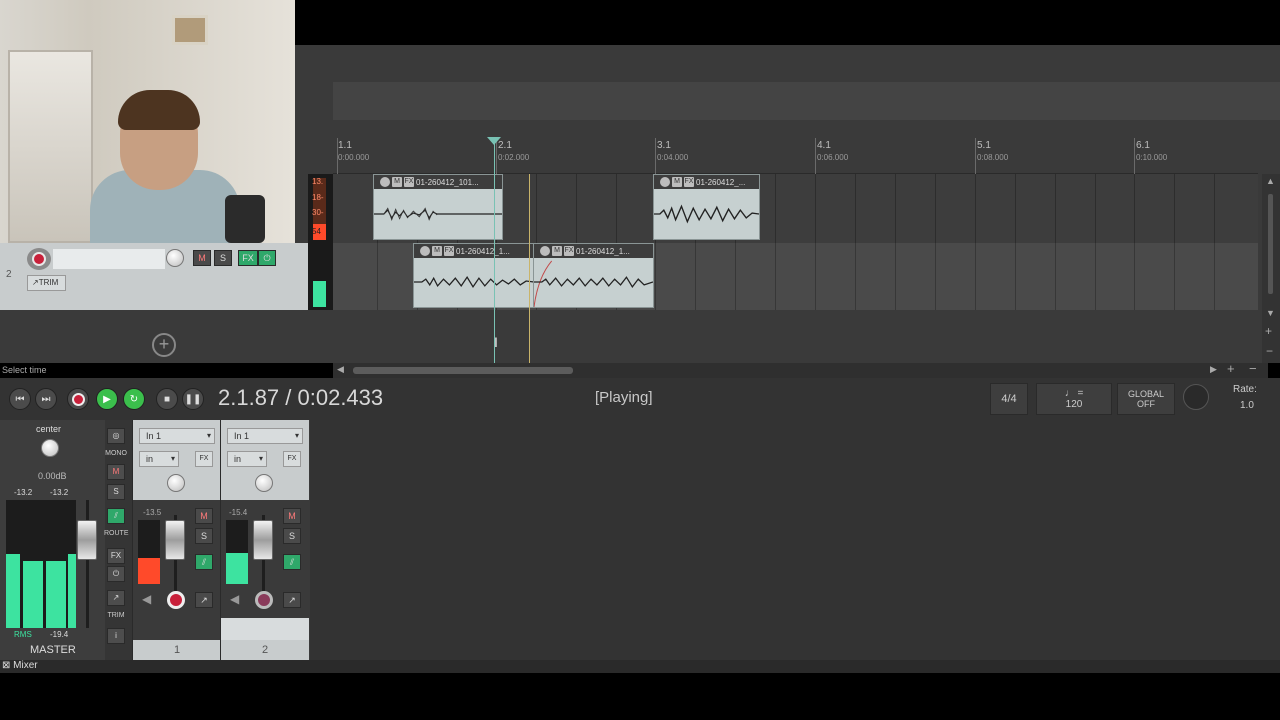  Describe the element at coordinates (87, 540) in the screenshot. I see `master-fader` at that location.